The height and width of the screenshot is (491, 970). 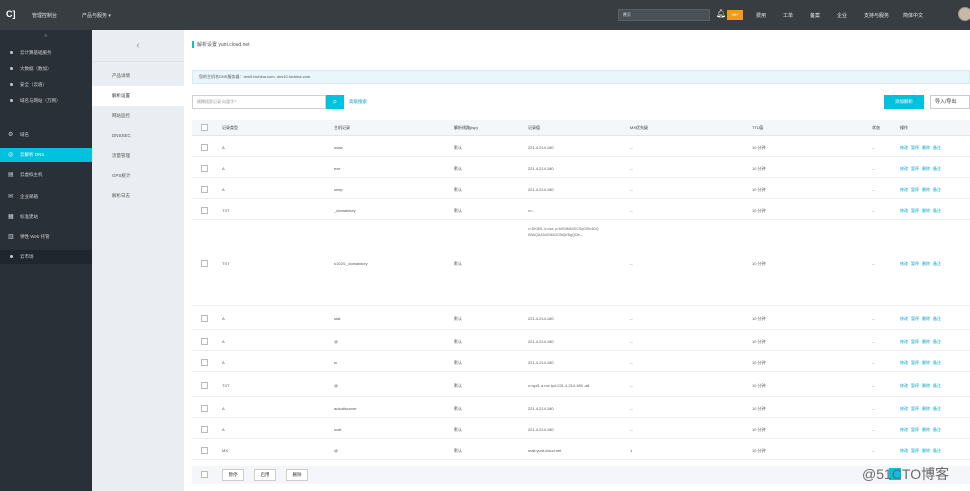 I want to click on nav-ticket: 工单, so click(x=788, y=15).